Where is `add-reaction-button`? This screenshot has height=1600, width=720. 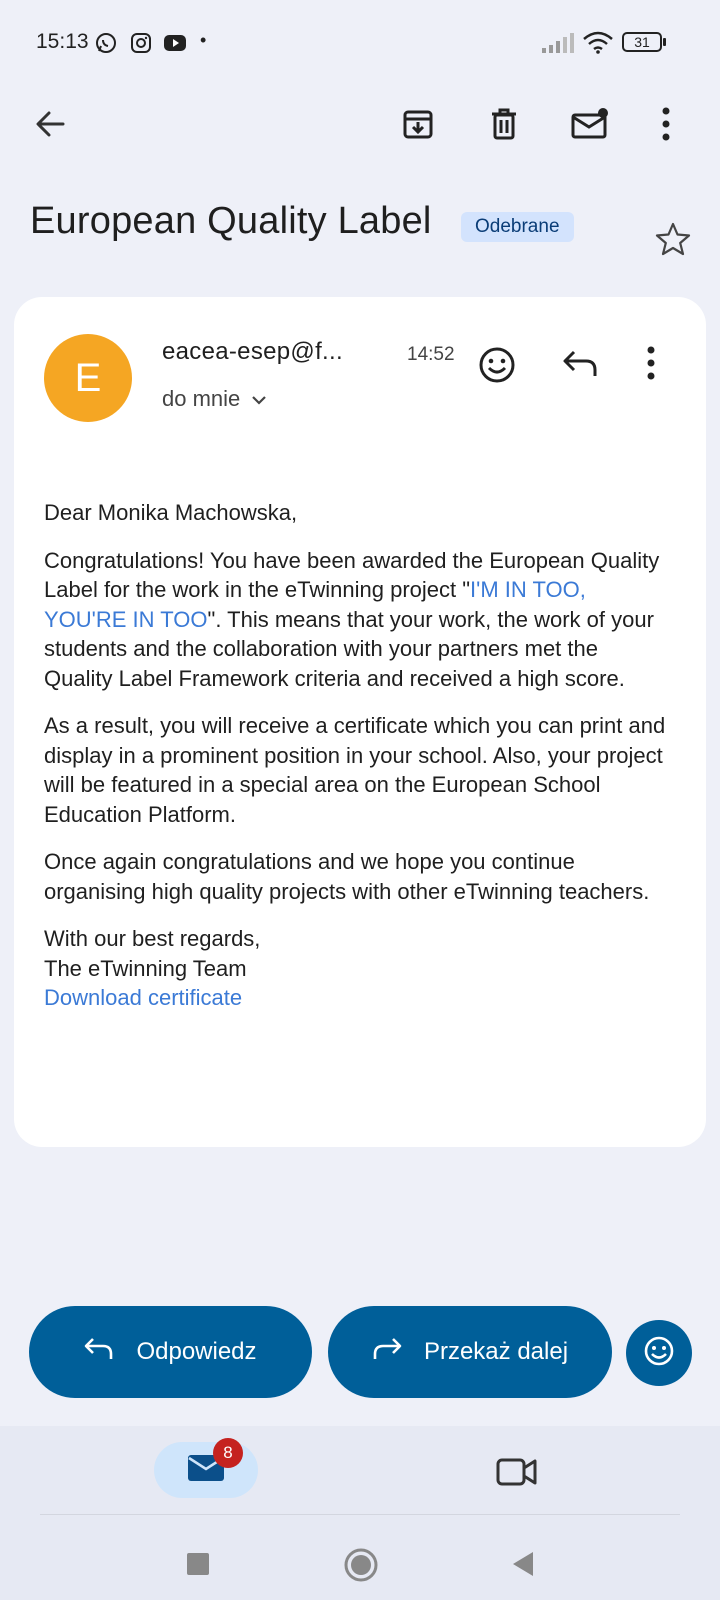 add-reaction-button is located at coordinates (497, 367).